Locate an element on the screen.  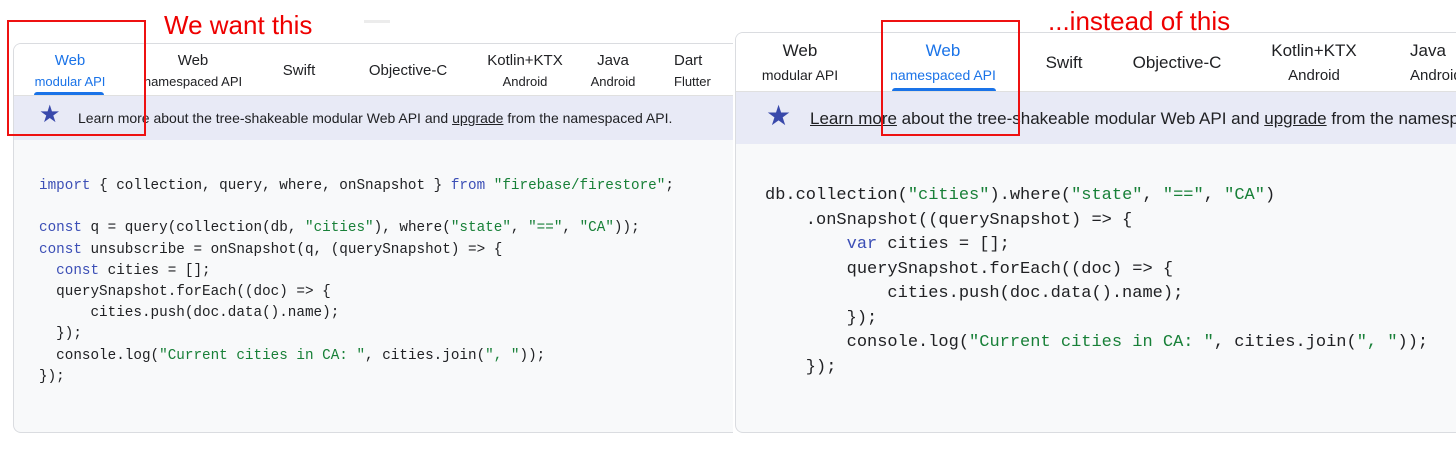
code-line: .onSnapshot((querySnapshot) => { is located at coordinates (949, 220).